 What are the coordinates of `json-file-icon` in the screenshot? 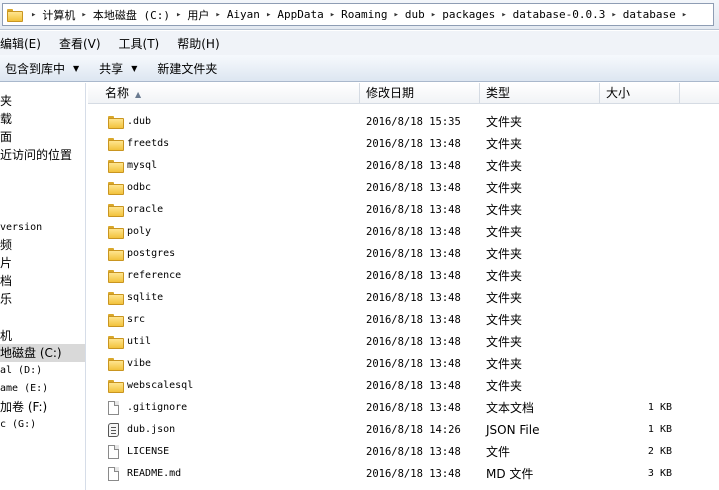 It's located at (113, 430).